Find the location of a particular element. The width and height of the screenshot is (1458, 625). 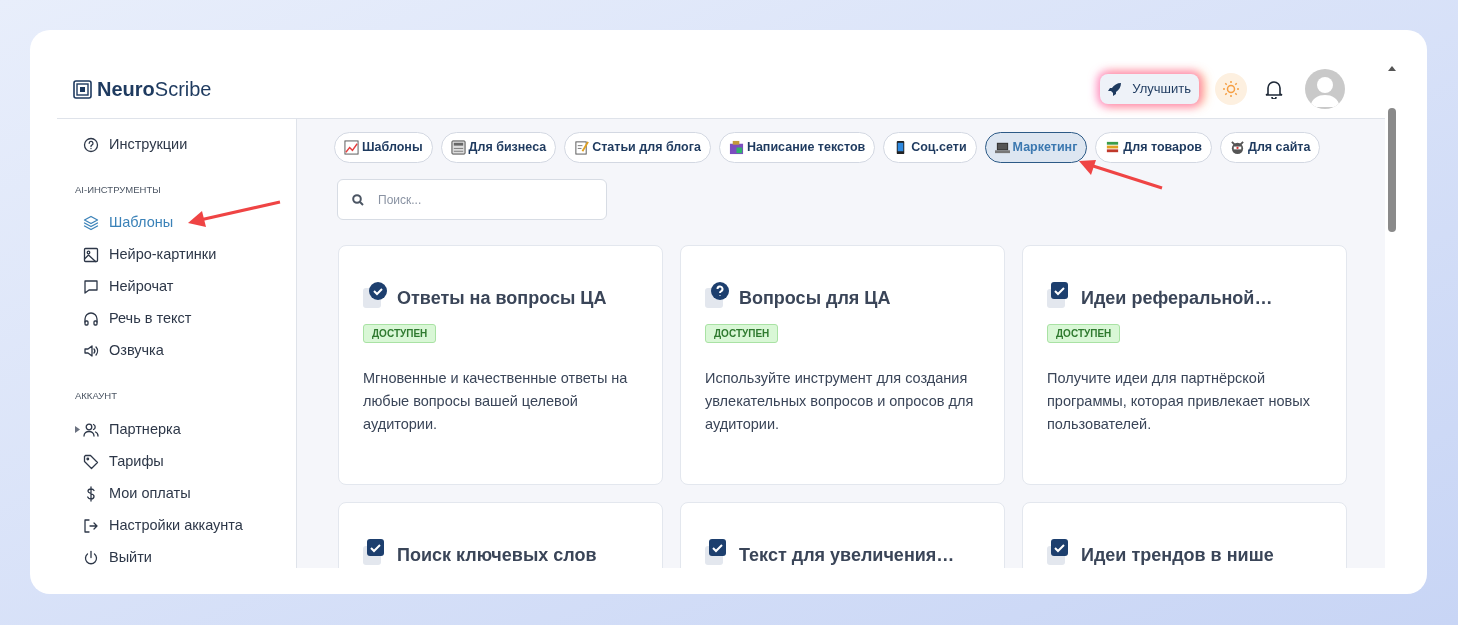

category-chip: Шаблоны is located at coordinates (383, 147).